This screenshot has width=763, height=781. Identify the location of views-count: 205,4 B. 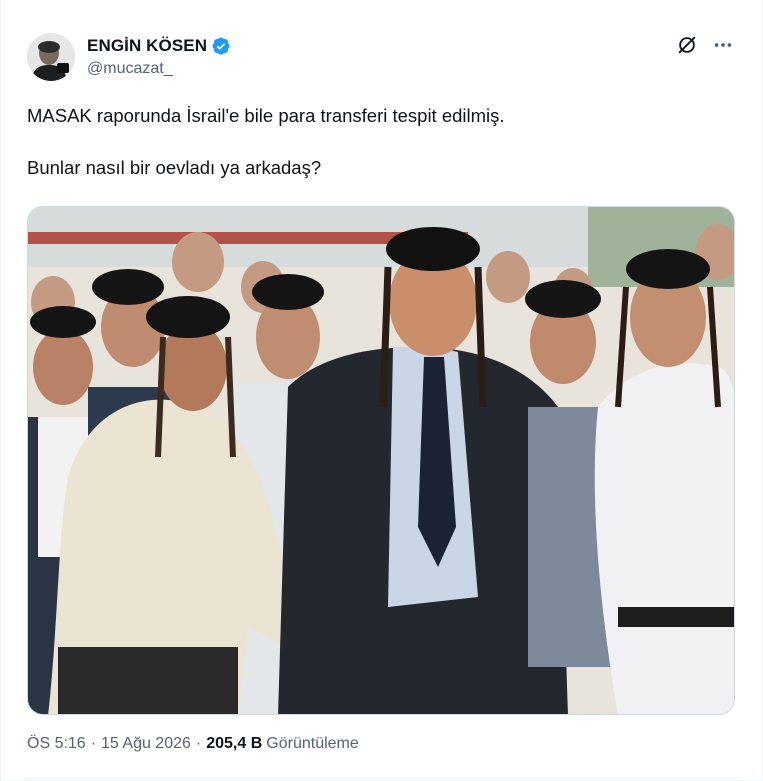
(234, 743).